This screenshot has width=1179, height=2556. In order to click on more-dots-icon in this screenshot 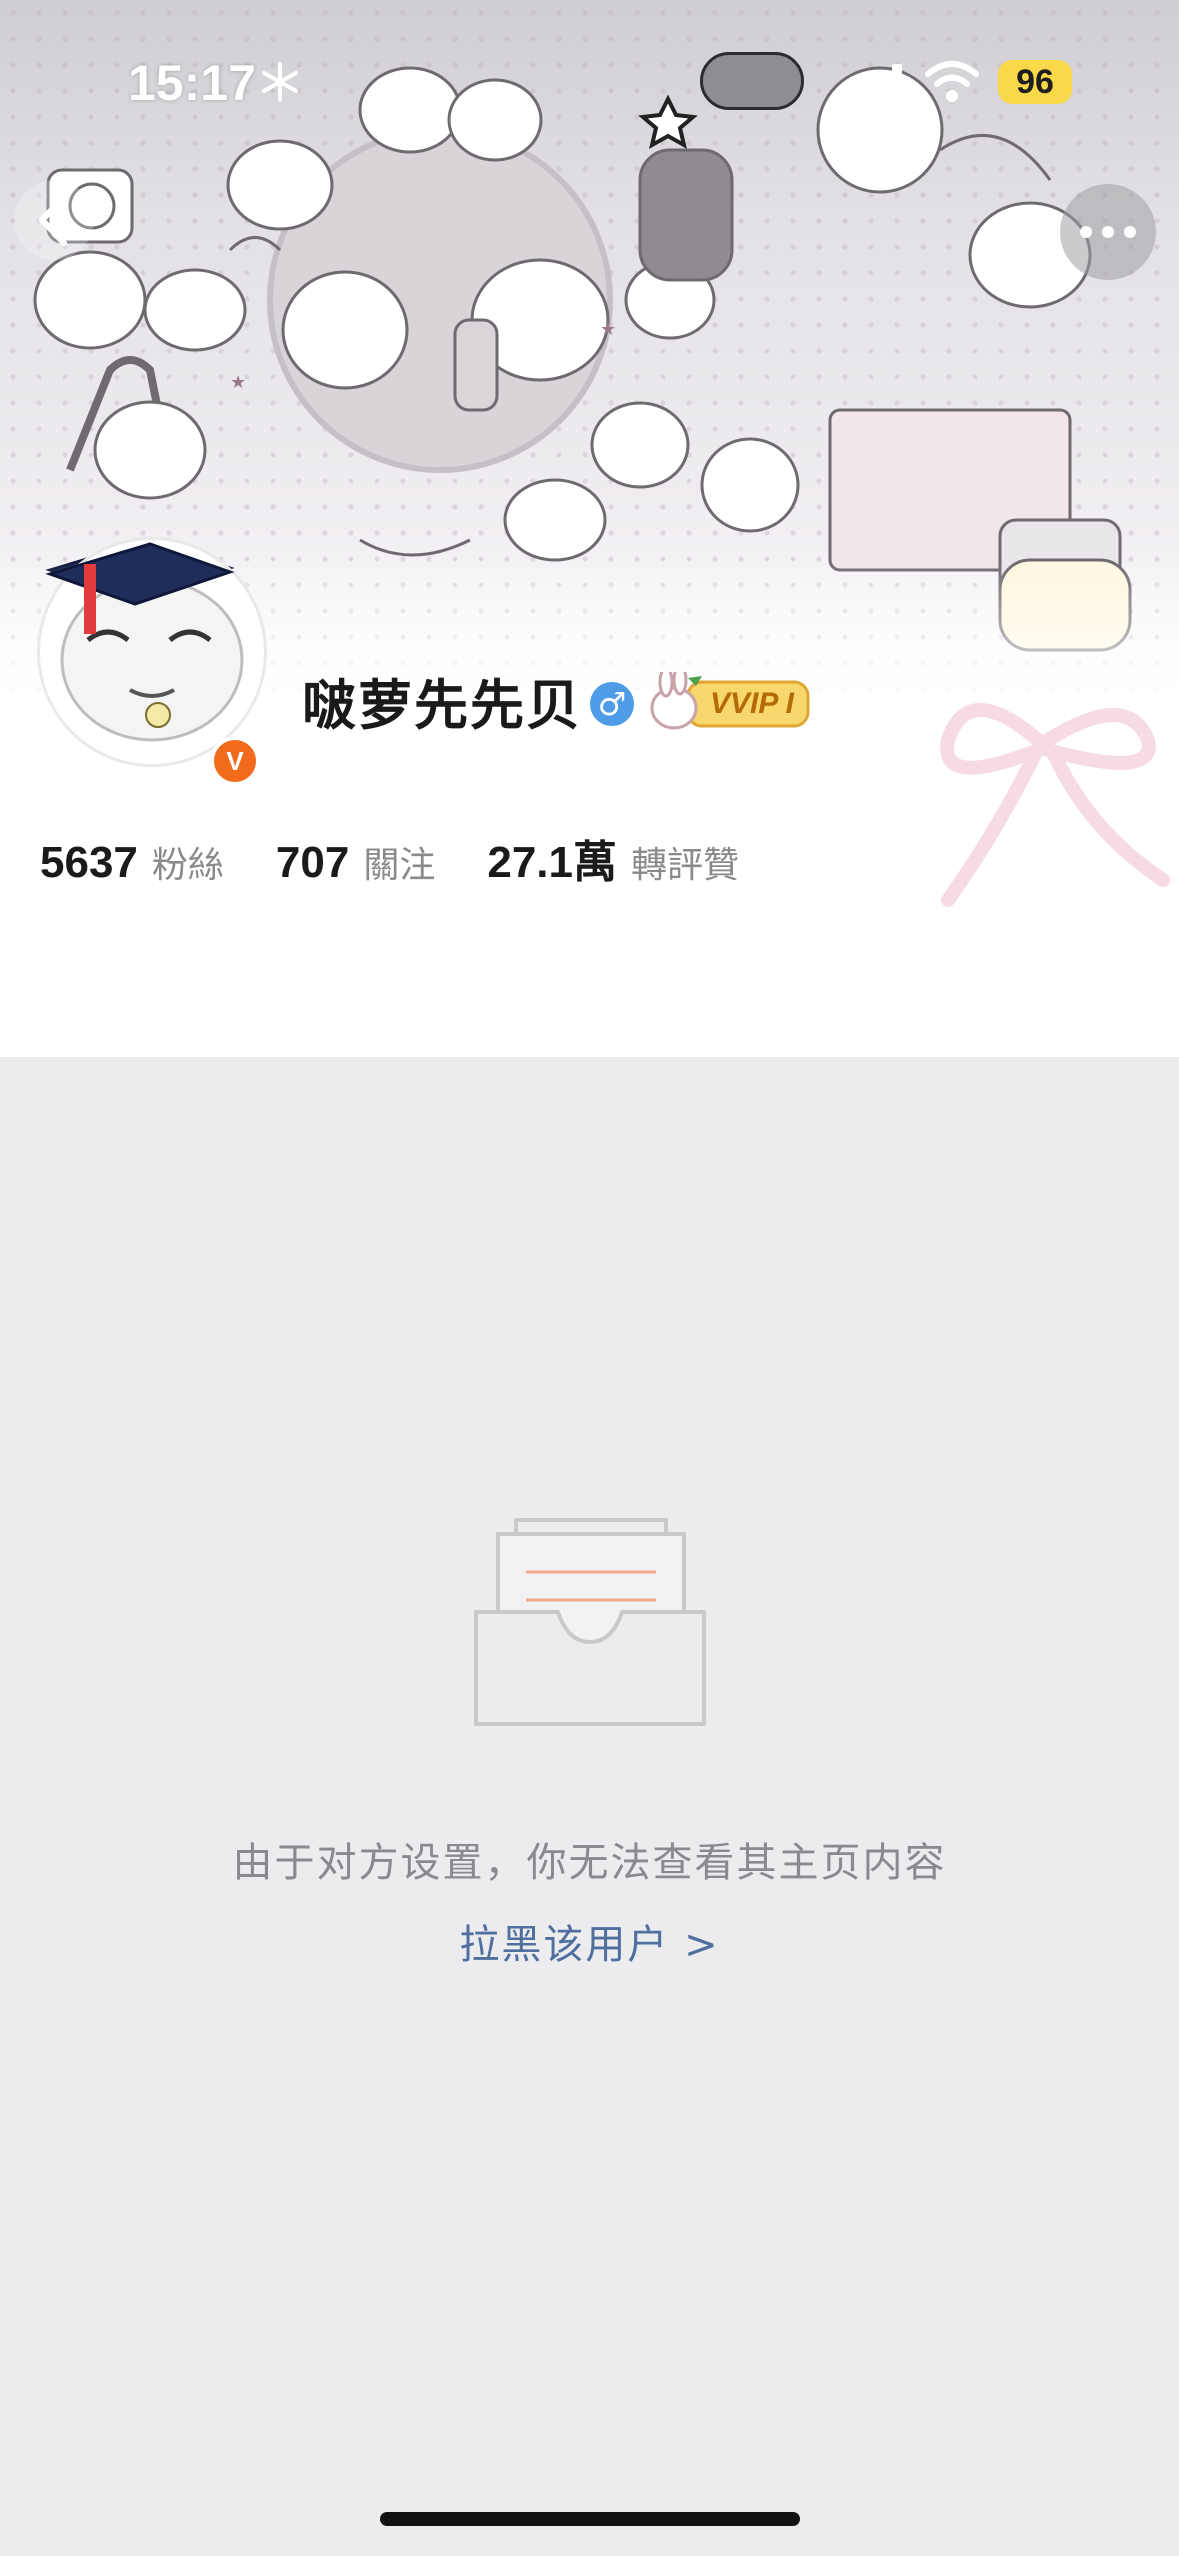, I will do `click(1108, 232)`.